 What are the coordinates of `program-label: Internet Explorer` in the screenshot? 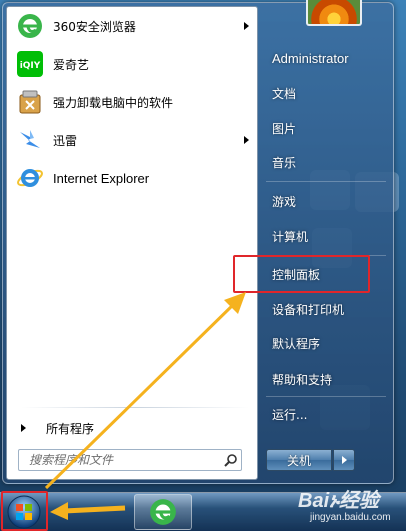 It's located at (101, 178).